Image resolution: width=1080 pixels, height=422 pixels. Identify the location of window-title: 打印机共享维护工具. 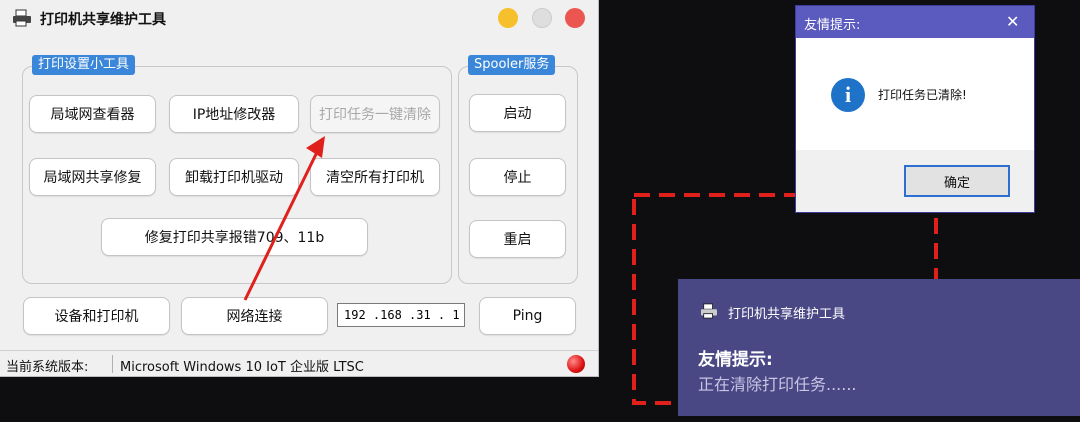
(103, 20).